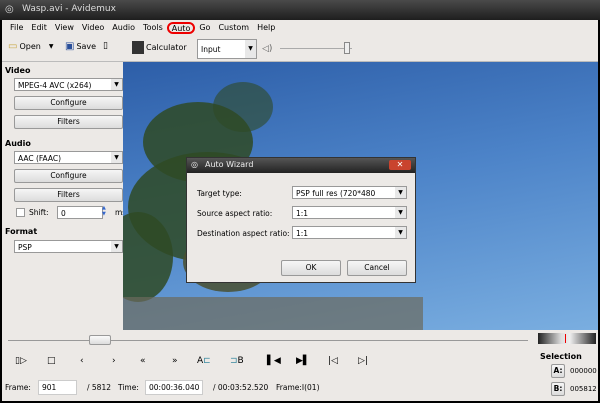 The width and height of the screenshot is (600, 403). Describe the element at coordinates (377, 268) in the screenshot. I see `cancel-button: Cancel` at that location.